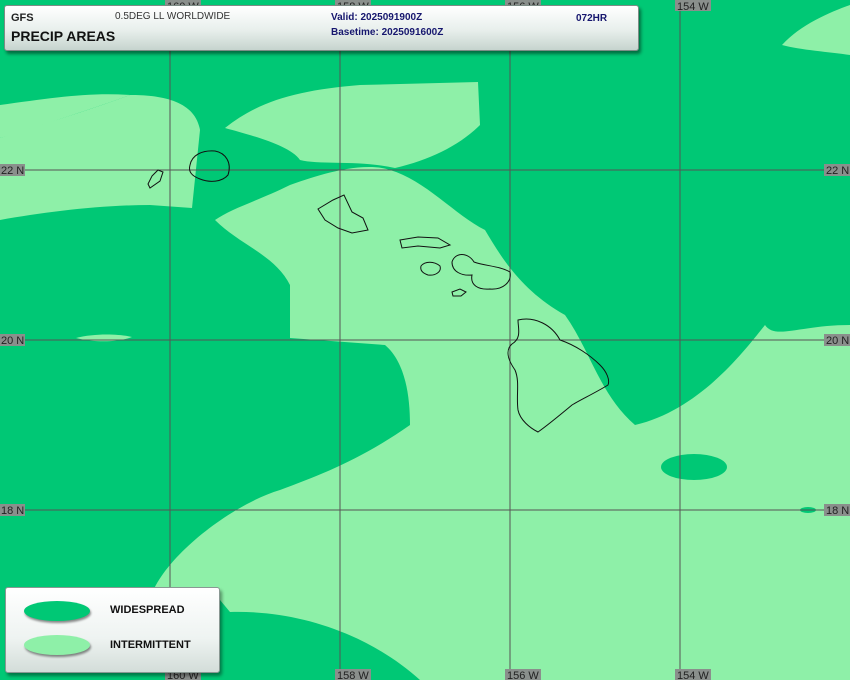  Describe the element at coordinates (837, 511) in the screenshot. I see `lat-label-right-18: 18 N` at that location.